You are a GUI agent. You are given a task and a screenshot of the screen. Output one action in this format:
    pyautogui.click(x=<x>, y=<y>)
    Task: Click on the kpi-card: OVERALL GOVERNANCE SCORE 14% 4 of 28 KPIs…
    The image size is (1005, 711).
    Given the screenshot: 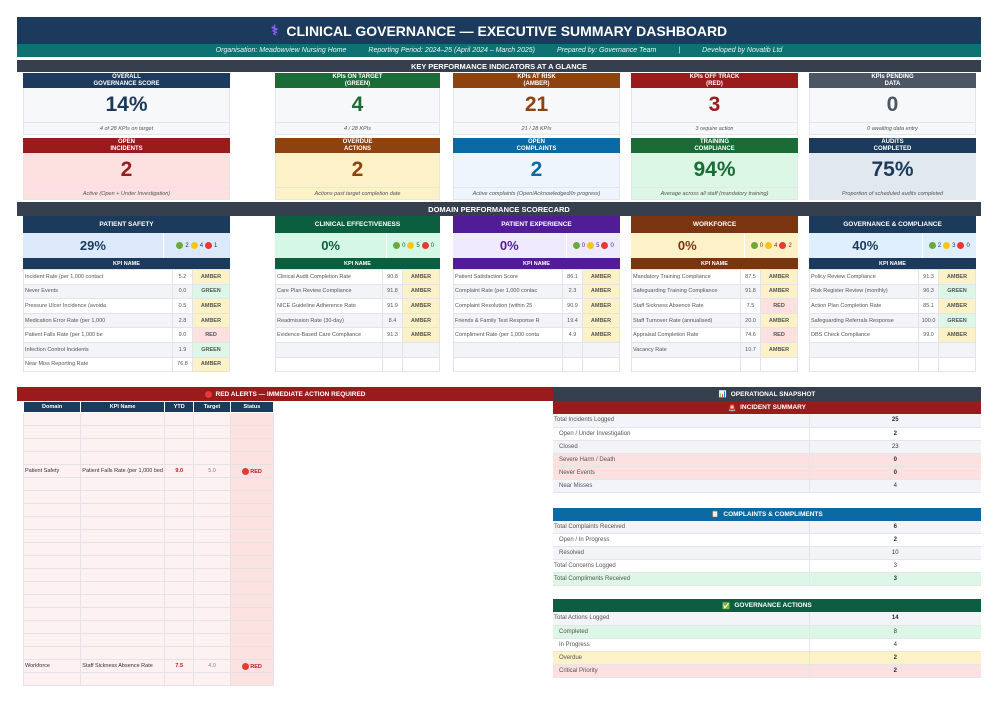 What is the action you would take?
    pyautogui.click(x=126, y=104)
    